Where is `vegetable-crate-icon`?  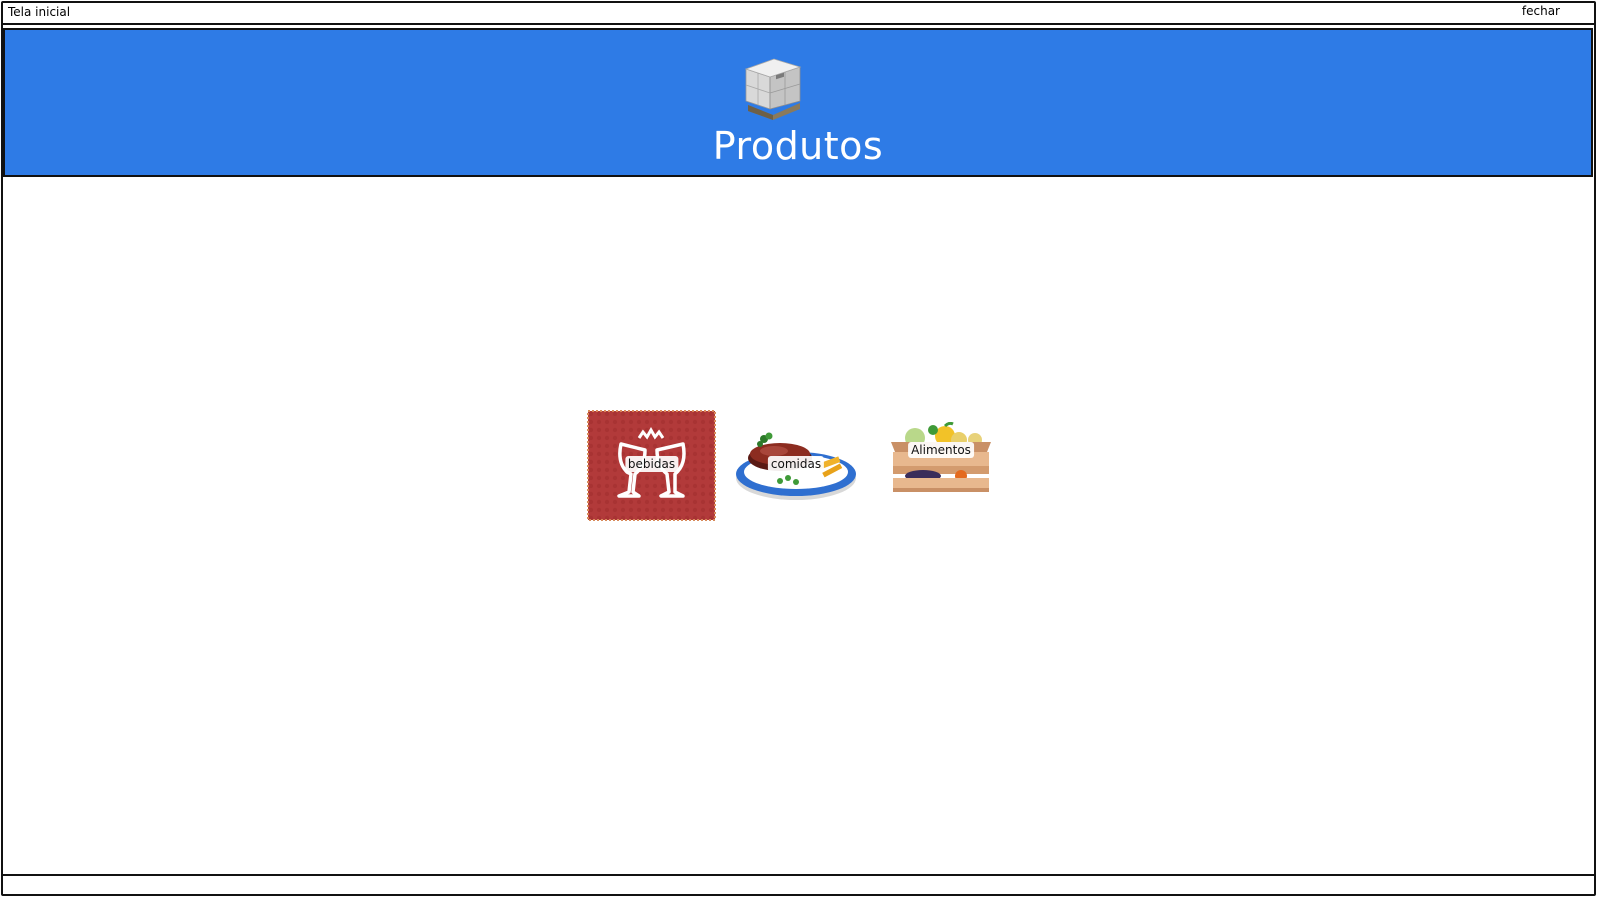
vegetable-crate-icon is located at coordinates (941, 456).